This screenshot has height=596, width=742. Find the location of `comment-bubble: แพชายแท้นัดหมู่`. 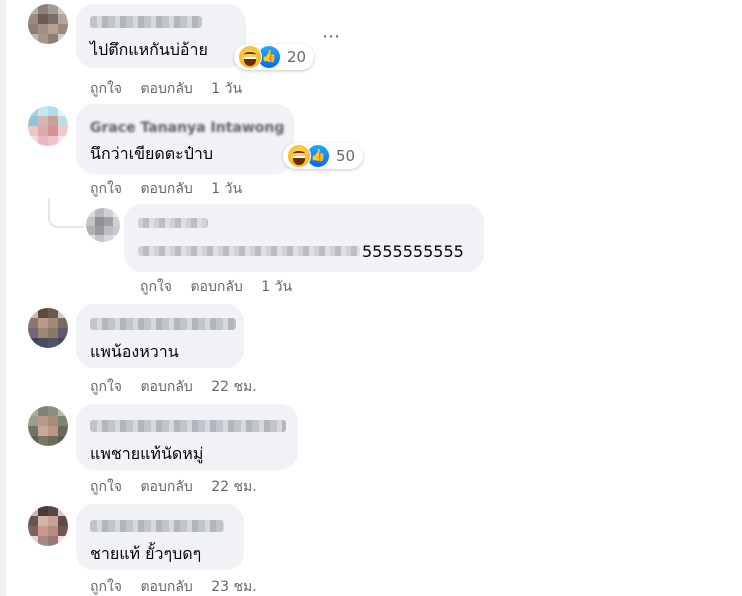

comment-bubble: แพชายแท้นัดหมู่ is located at coordinates (187, 437).